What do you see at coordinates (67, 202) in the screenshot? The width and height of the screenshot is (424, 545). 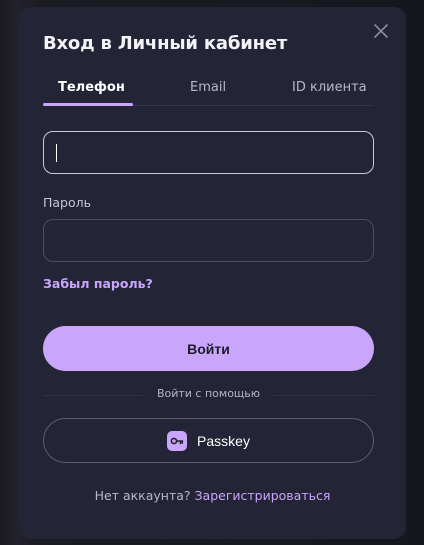 I see `password-label: Пароль` at bounding box center [67, 202].